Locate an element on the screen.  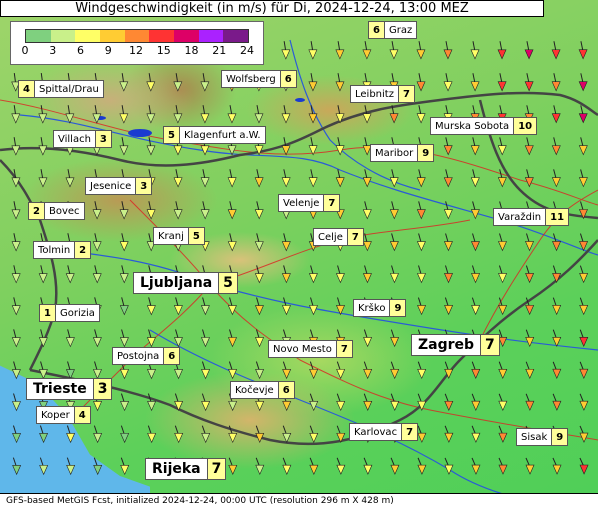
city-name: Villach is located at coordinates (74, 139).